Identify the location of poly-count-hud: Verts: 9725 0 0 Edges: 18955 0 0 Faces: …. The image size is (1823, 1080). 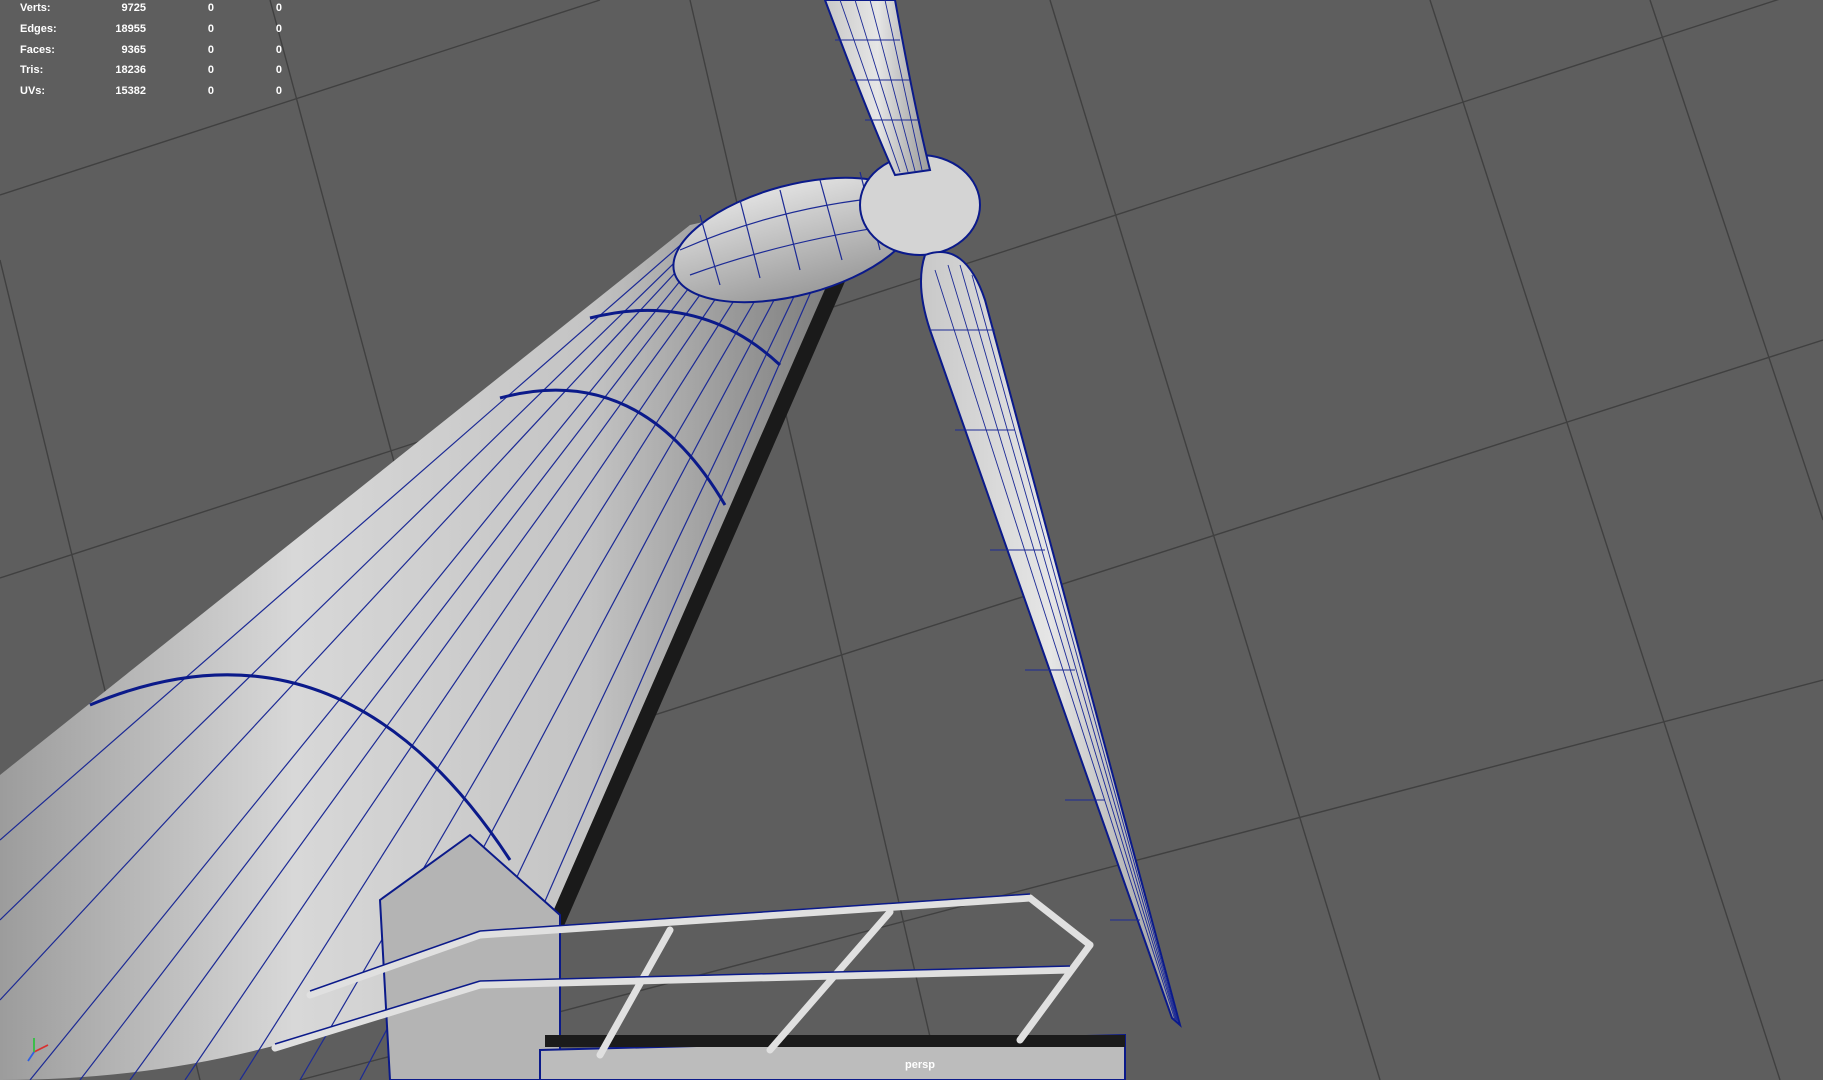
(151, 51).